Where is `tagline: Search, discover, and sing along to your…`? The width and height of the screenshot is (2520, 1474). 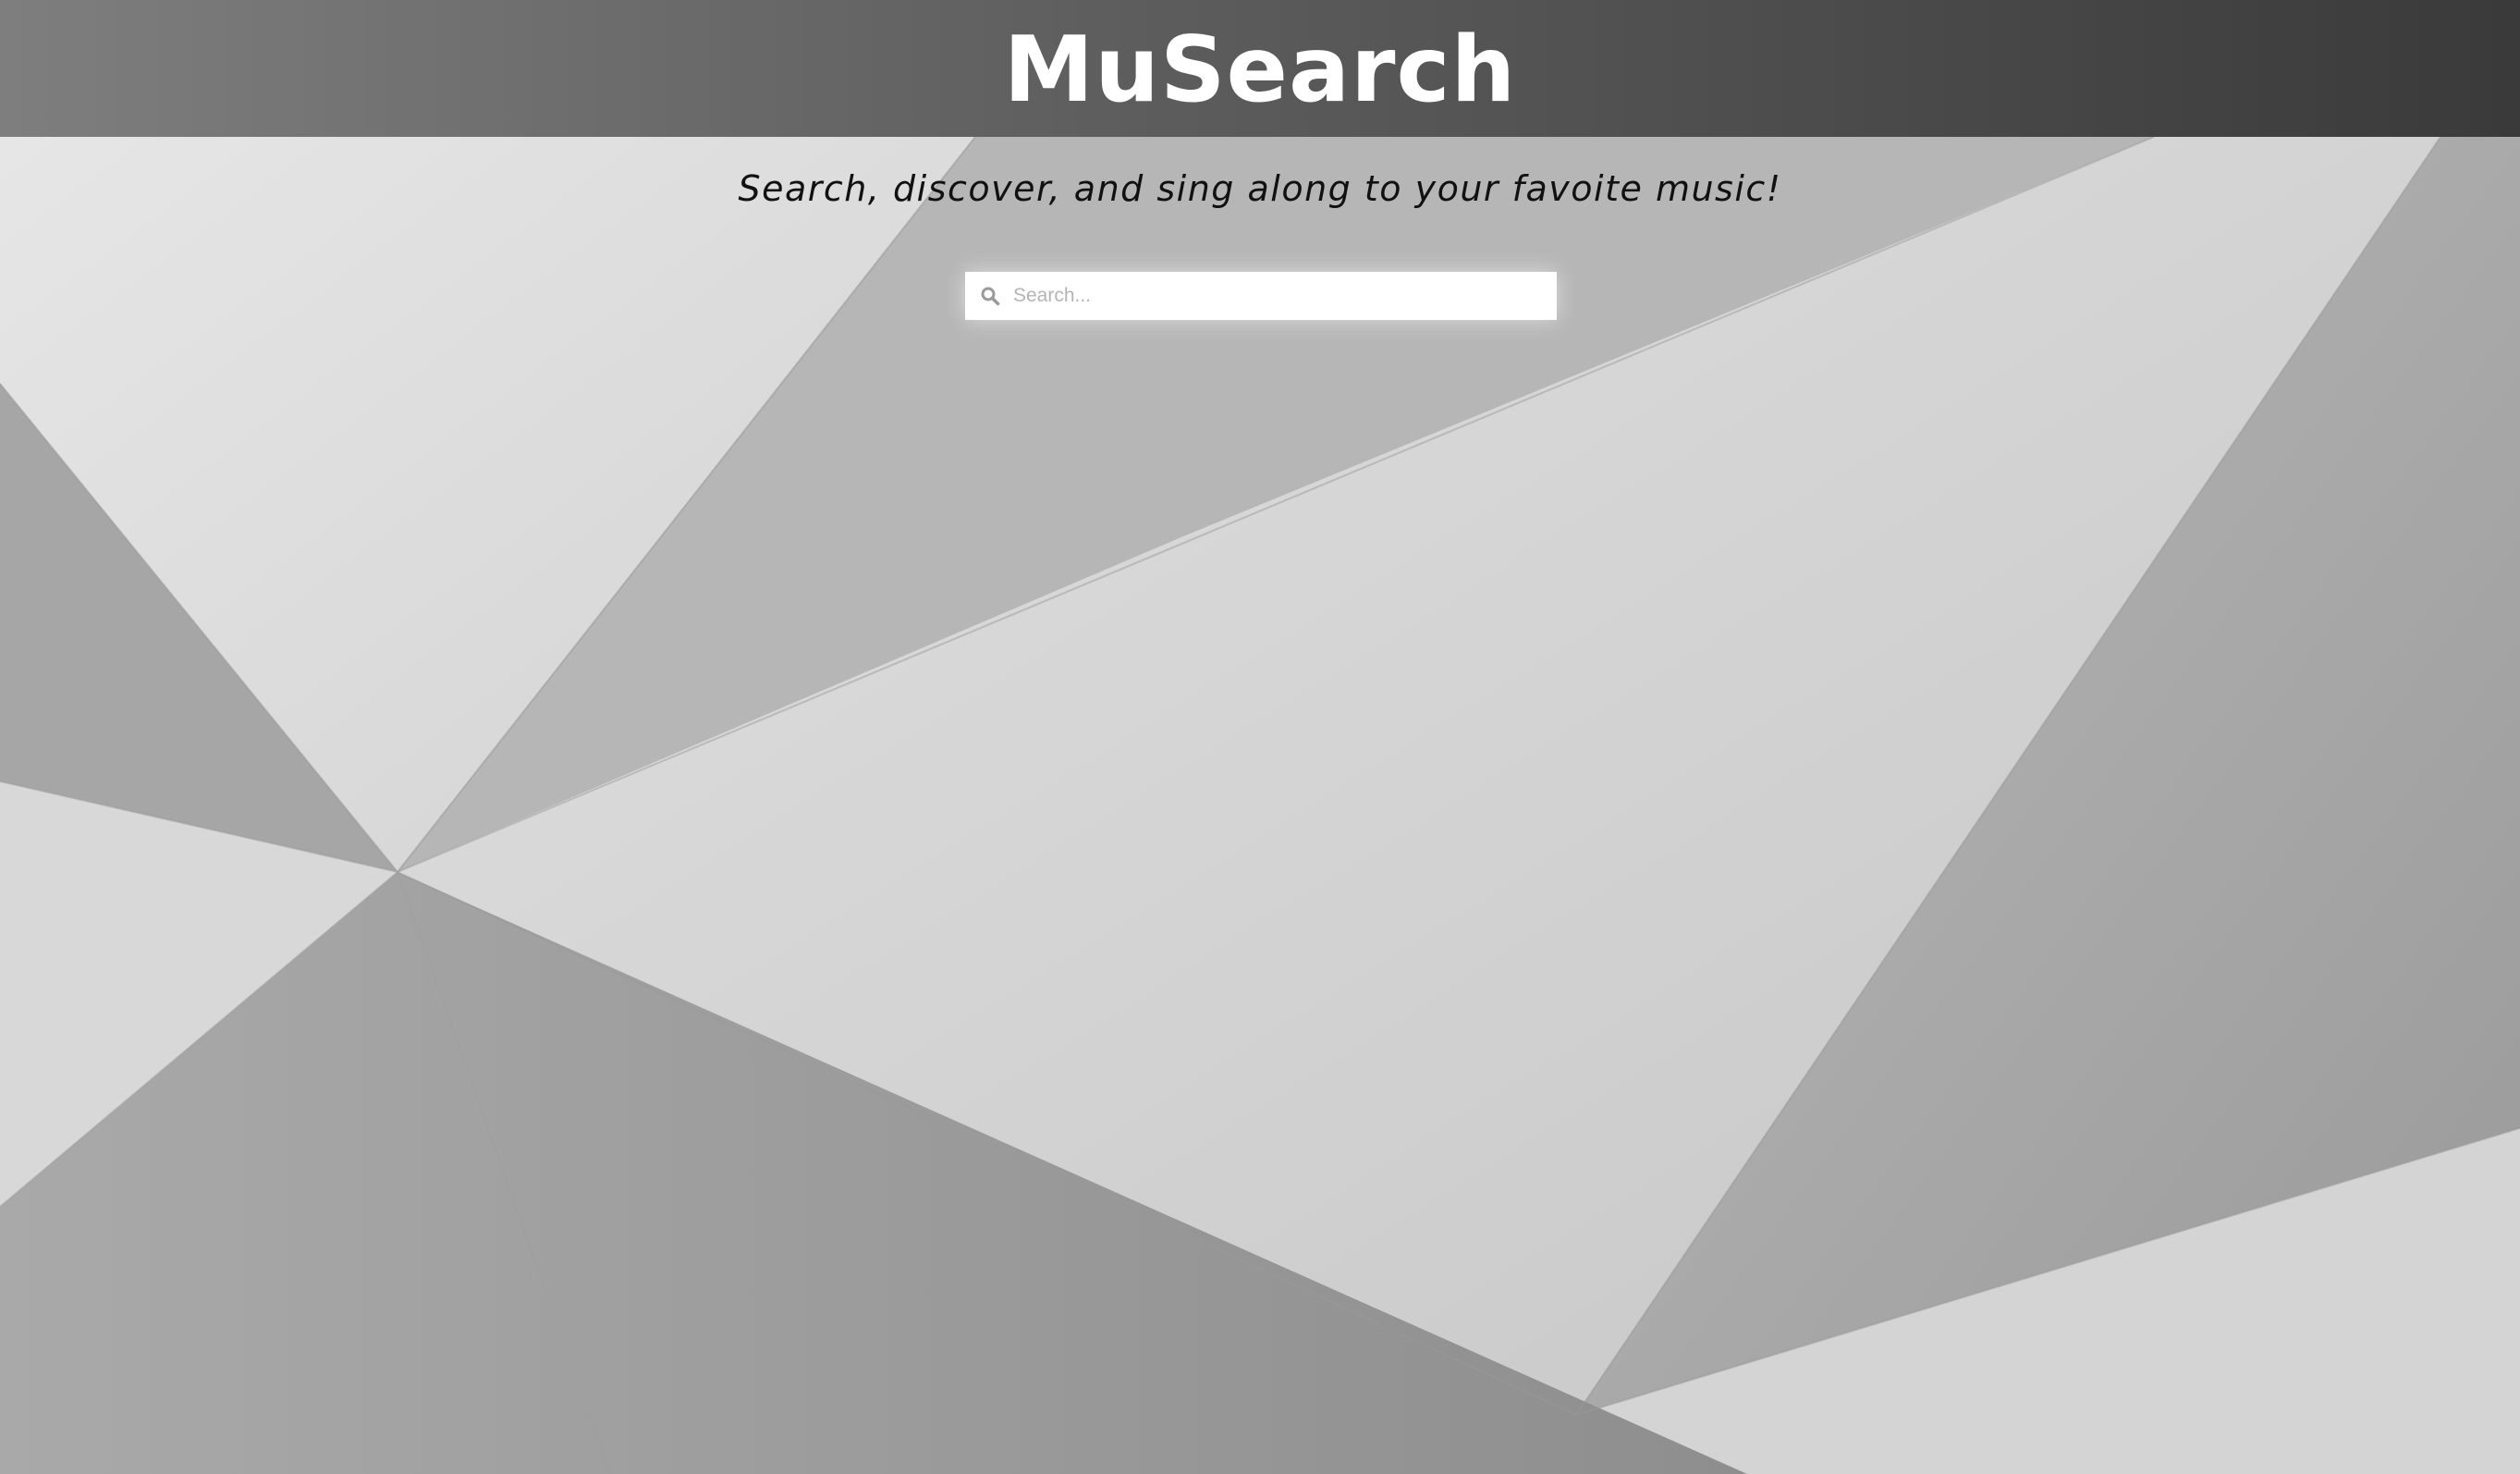
tagline: Search, discover, and sing along to your… is located at coordinates (1260, 188).